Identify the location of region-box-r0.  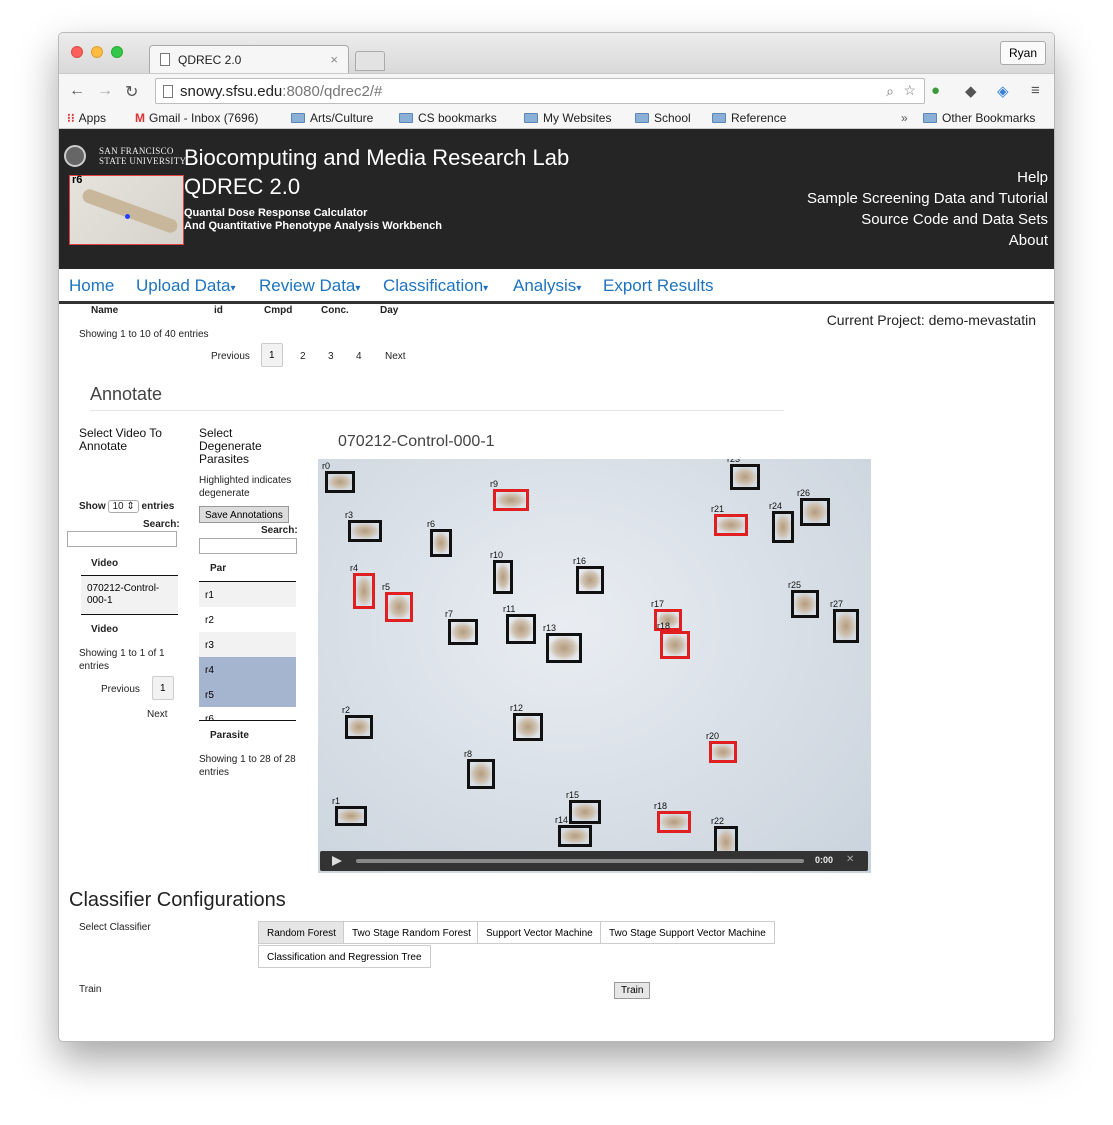
(340, 482).